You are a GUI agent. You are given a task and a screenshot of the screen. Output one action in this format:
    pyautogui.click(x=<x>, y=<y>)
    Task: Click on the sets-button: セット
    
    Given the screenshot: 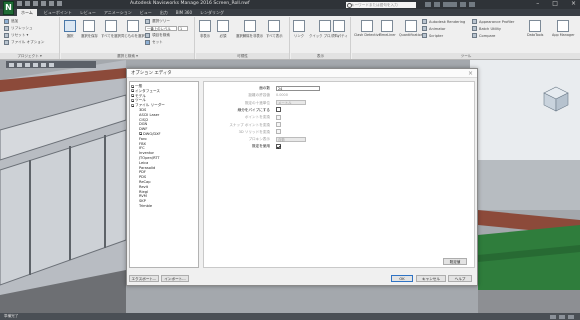 What is the action you would take?
    pyautogui.click(x=154, y=42)
    